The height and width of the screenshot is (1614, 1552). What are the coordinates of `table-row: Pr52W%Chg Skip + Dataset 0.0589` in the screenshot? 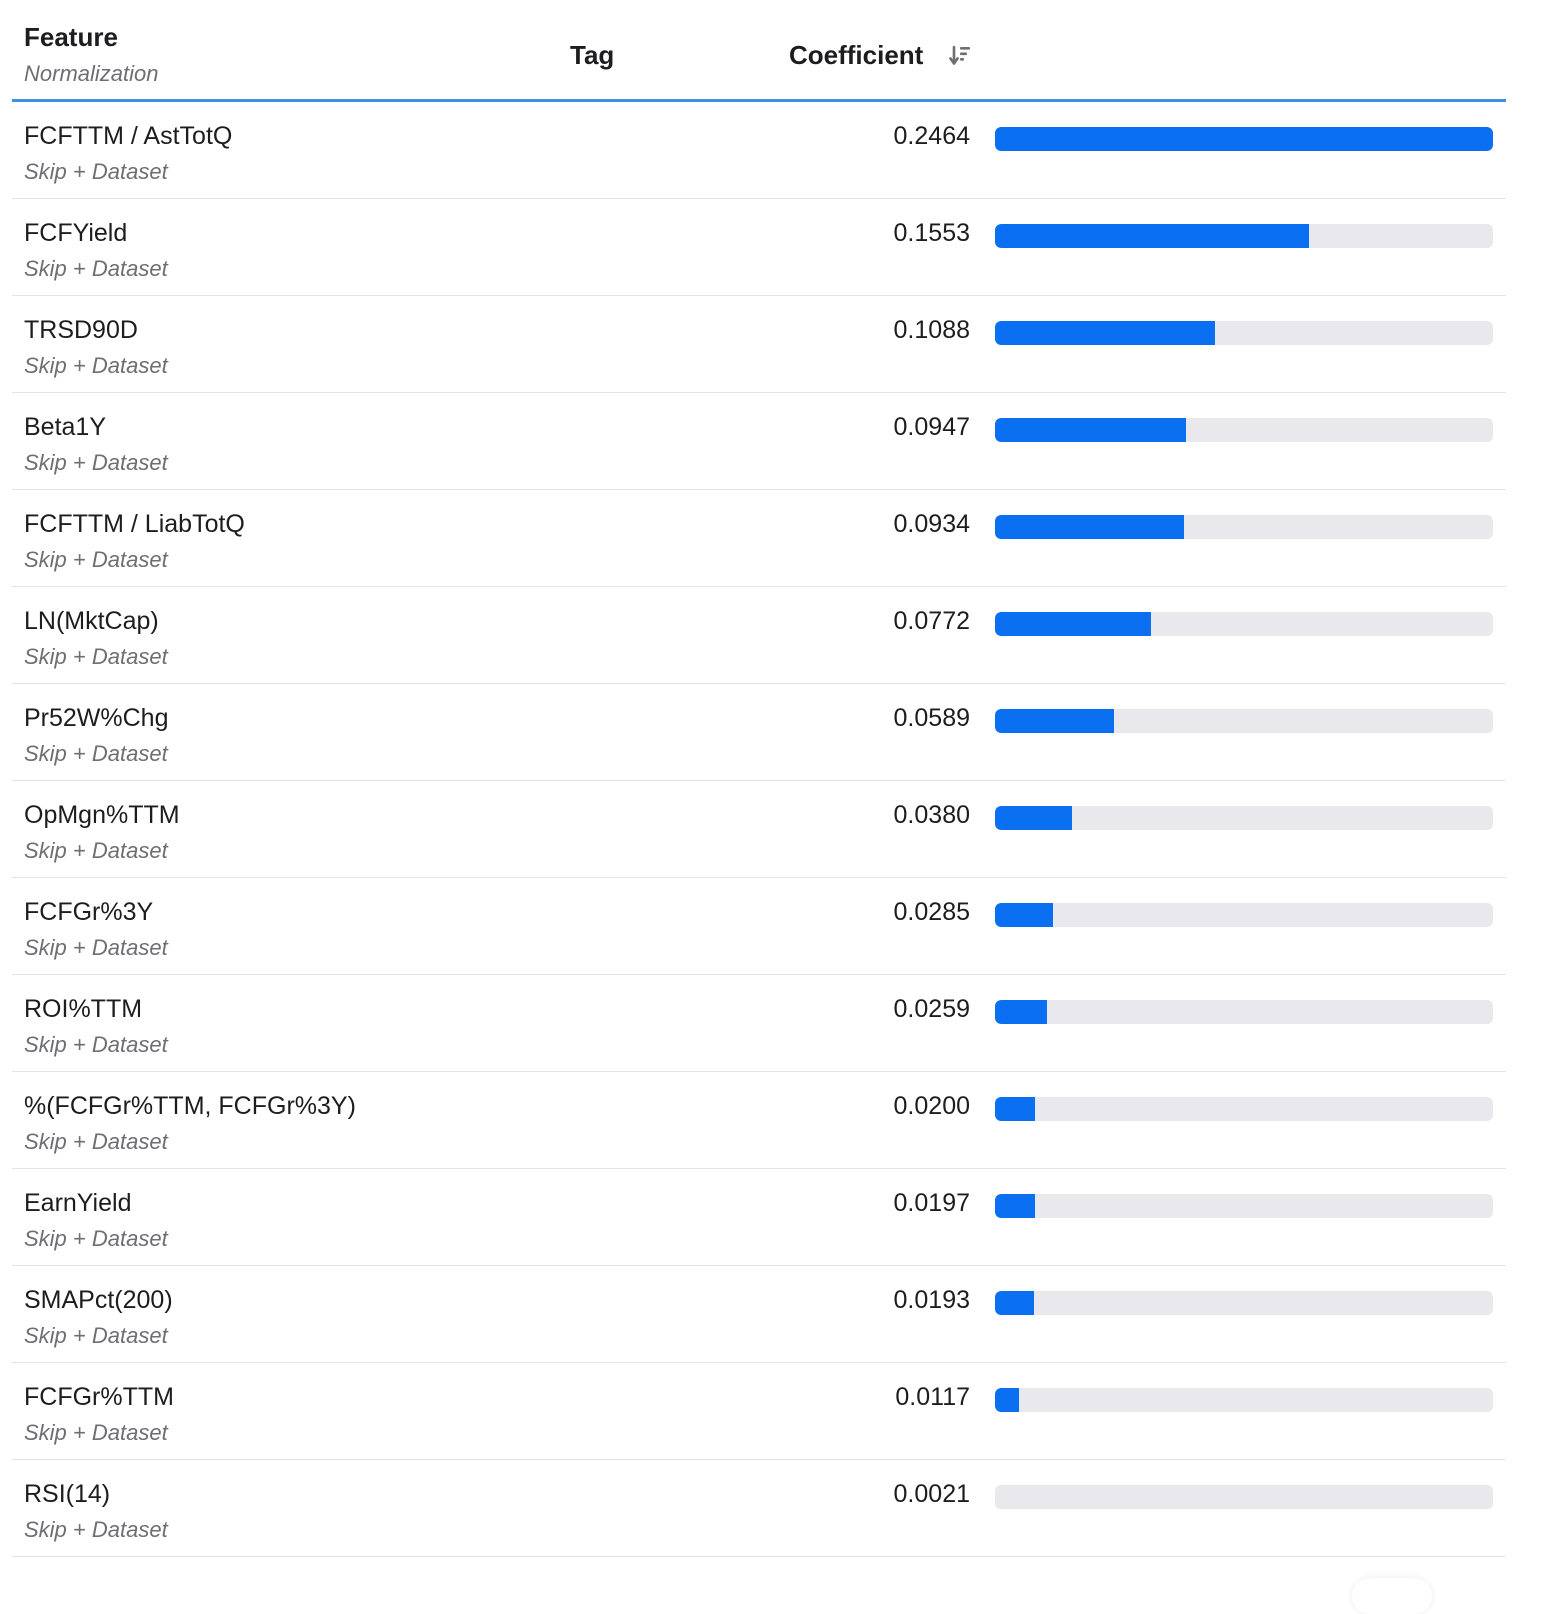 It's located at (759, 732).